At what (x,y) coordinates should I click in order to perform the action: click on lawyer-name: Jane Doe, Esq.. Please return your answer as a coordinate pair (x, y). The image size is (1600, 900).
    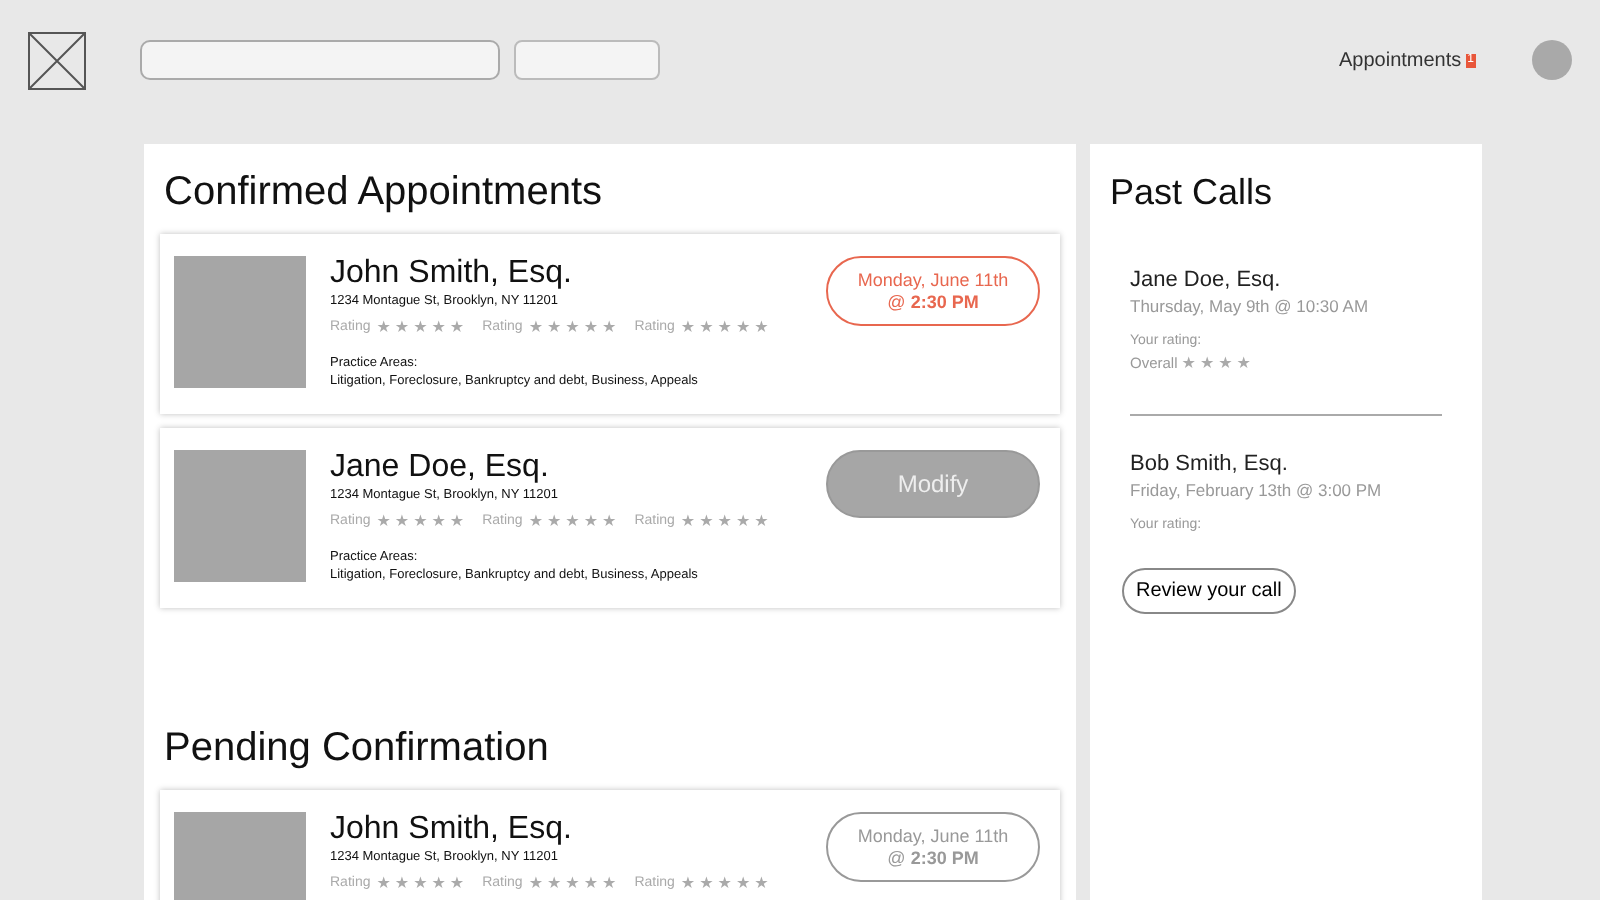
    Looking at the image, I should click on (440, 468).